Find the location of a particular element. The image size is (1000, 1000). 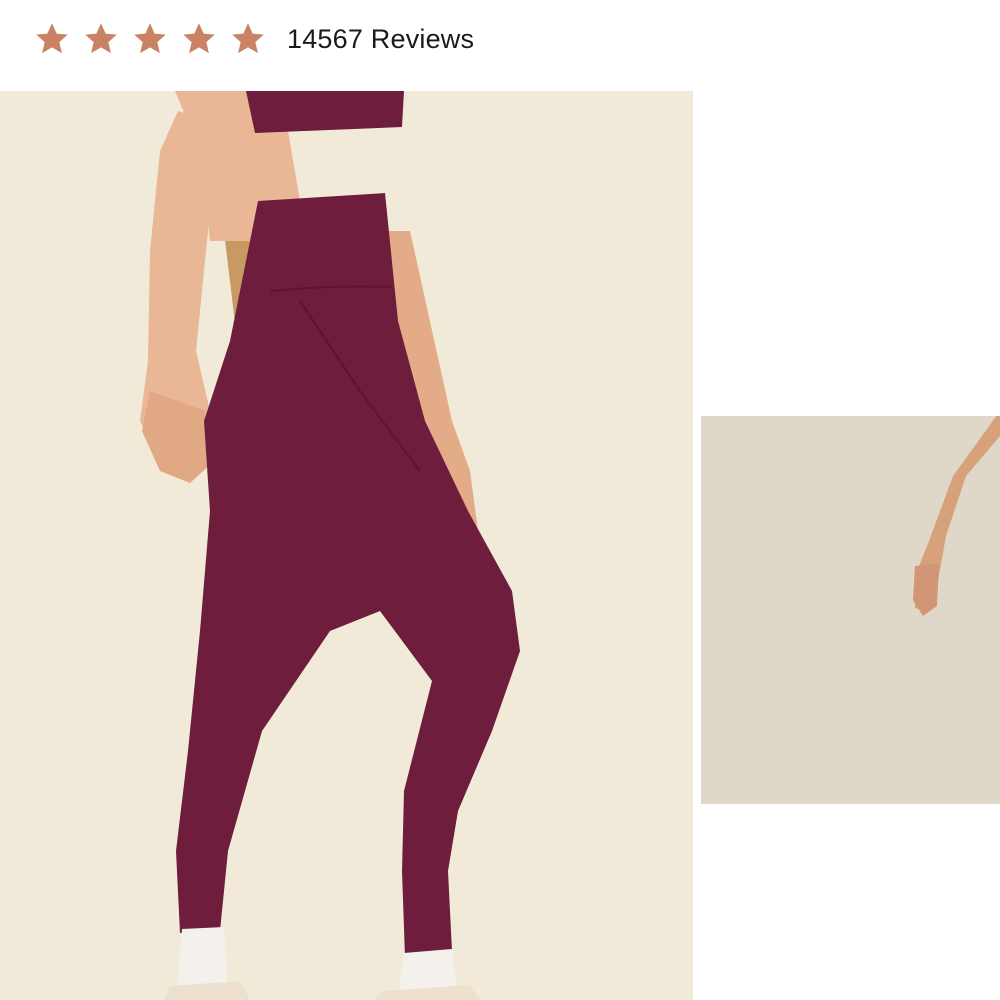

reviews-count-link: 14567 Reviews is located at coordinates (380, 39).